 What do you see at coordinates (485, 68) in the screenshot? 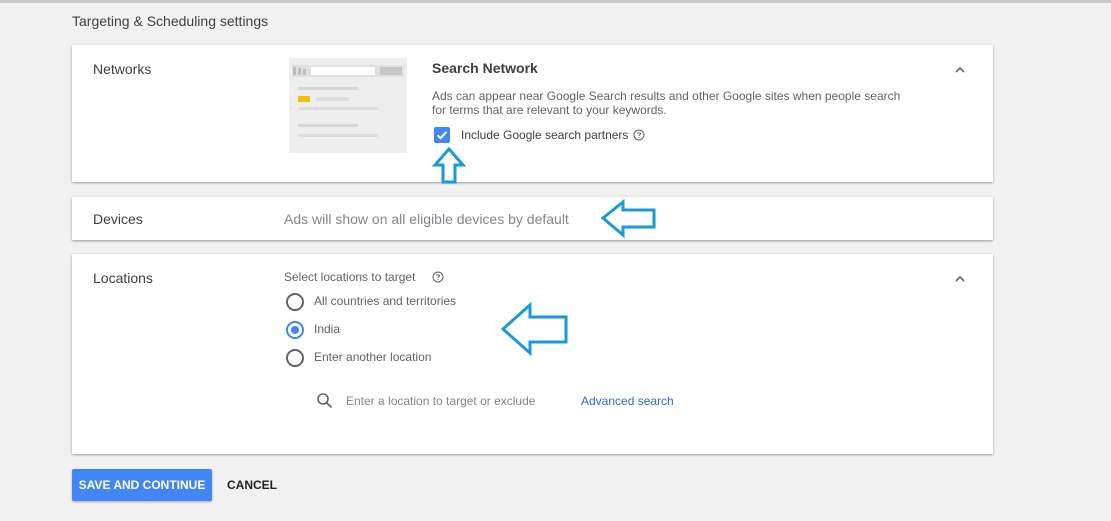
I see `search-network-title: Search Network` at bounding box center [485, 68].